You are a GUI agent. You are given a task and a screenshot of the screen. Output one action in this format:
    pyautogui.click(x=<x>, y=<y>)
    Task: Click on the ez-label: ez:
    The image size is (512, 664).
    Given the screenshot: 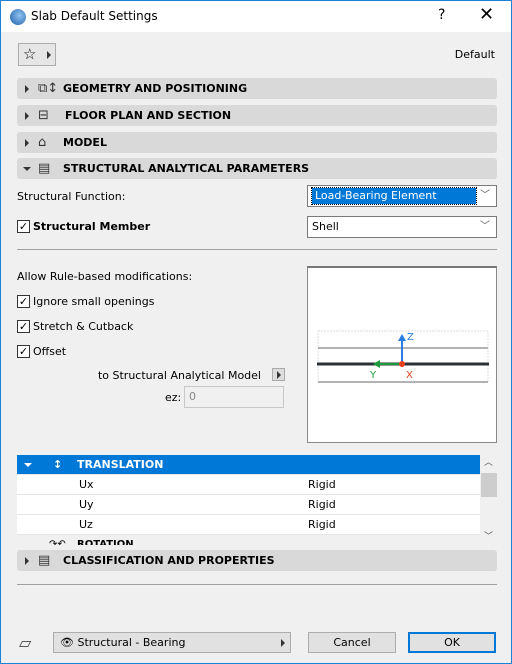 What is the action you would take?
    pyautogui.click(x=173, y=397)
    